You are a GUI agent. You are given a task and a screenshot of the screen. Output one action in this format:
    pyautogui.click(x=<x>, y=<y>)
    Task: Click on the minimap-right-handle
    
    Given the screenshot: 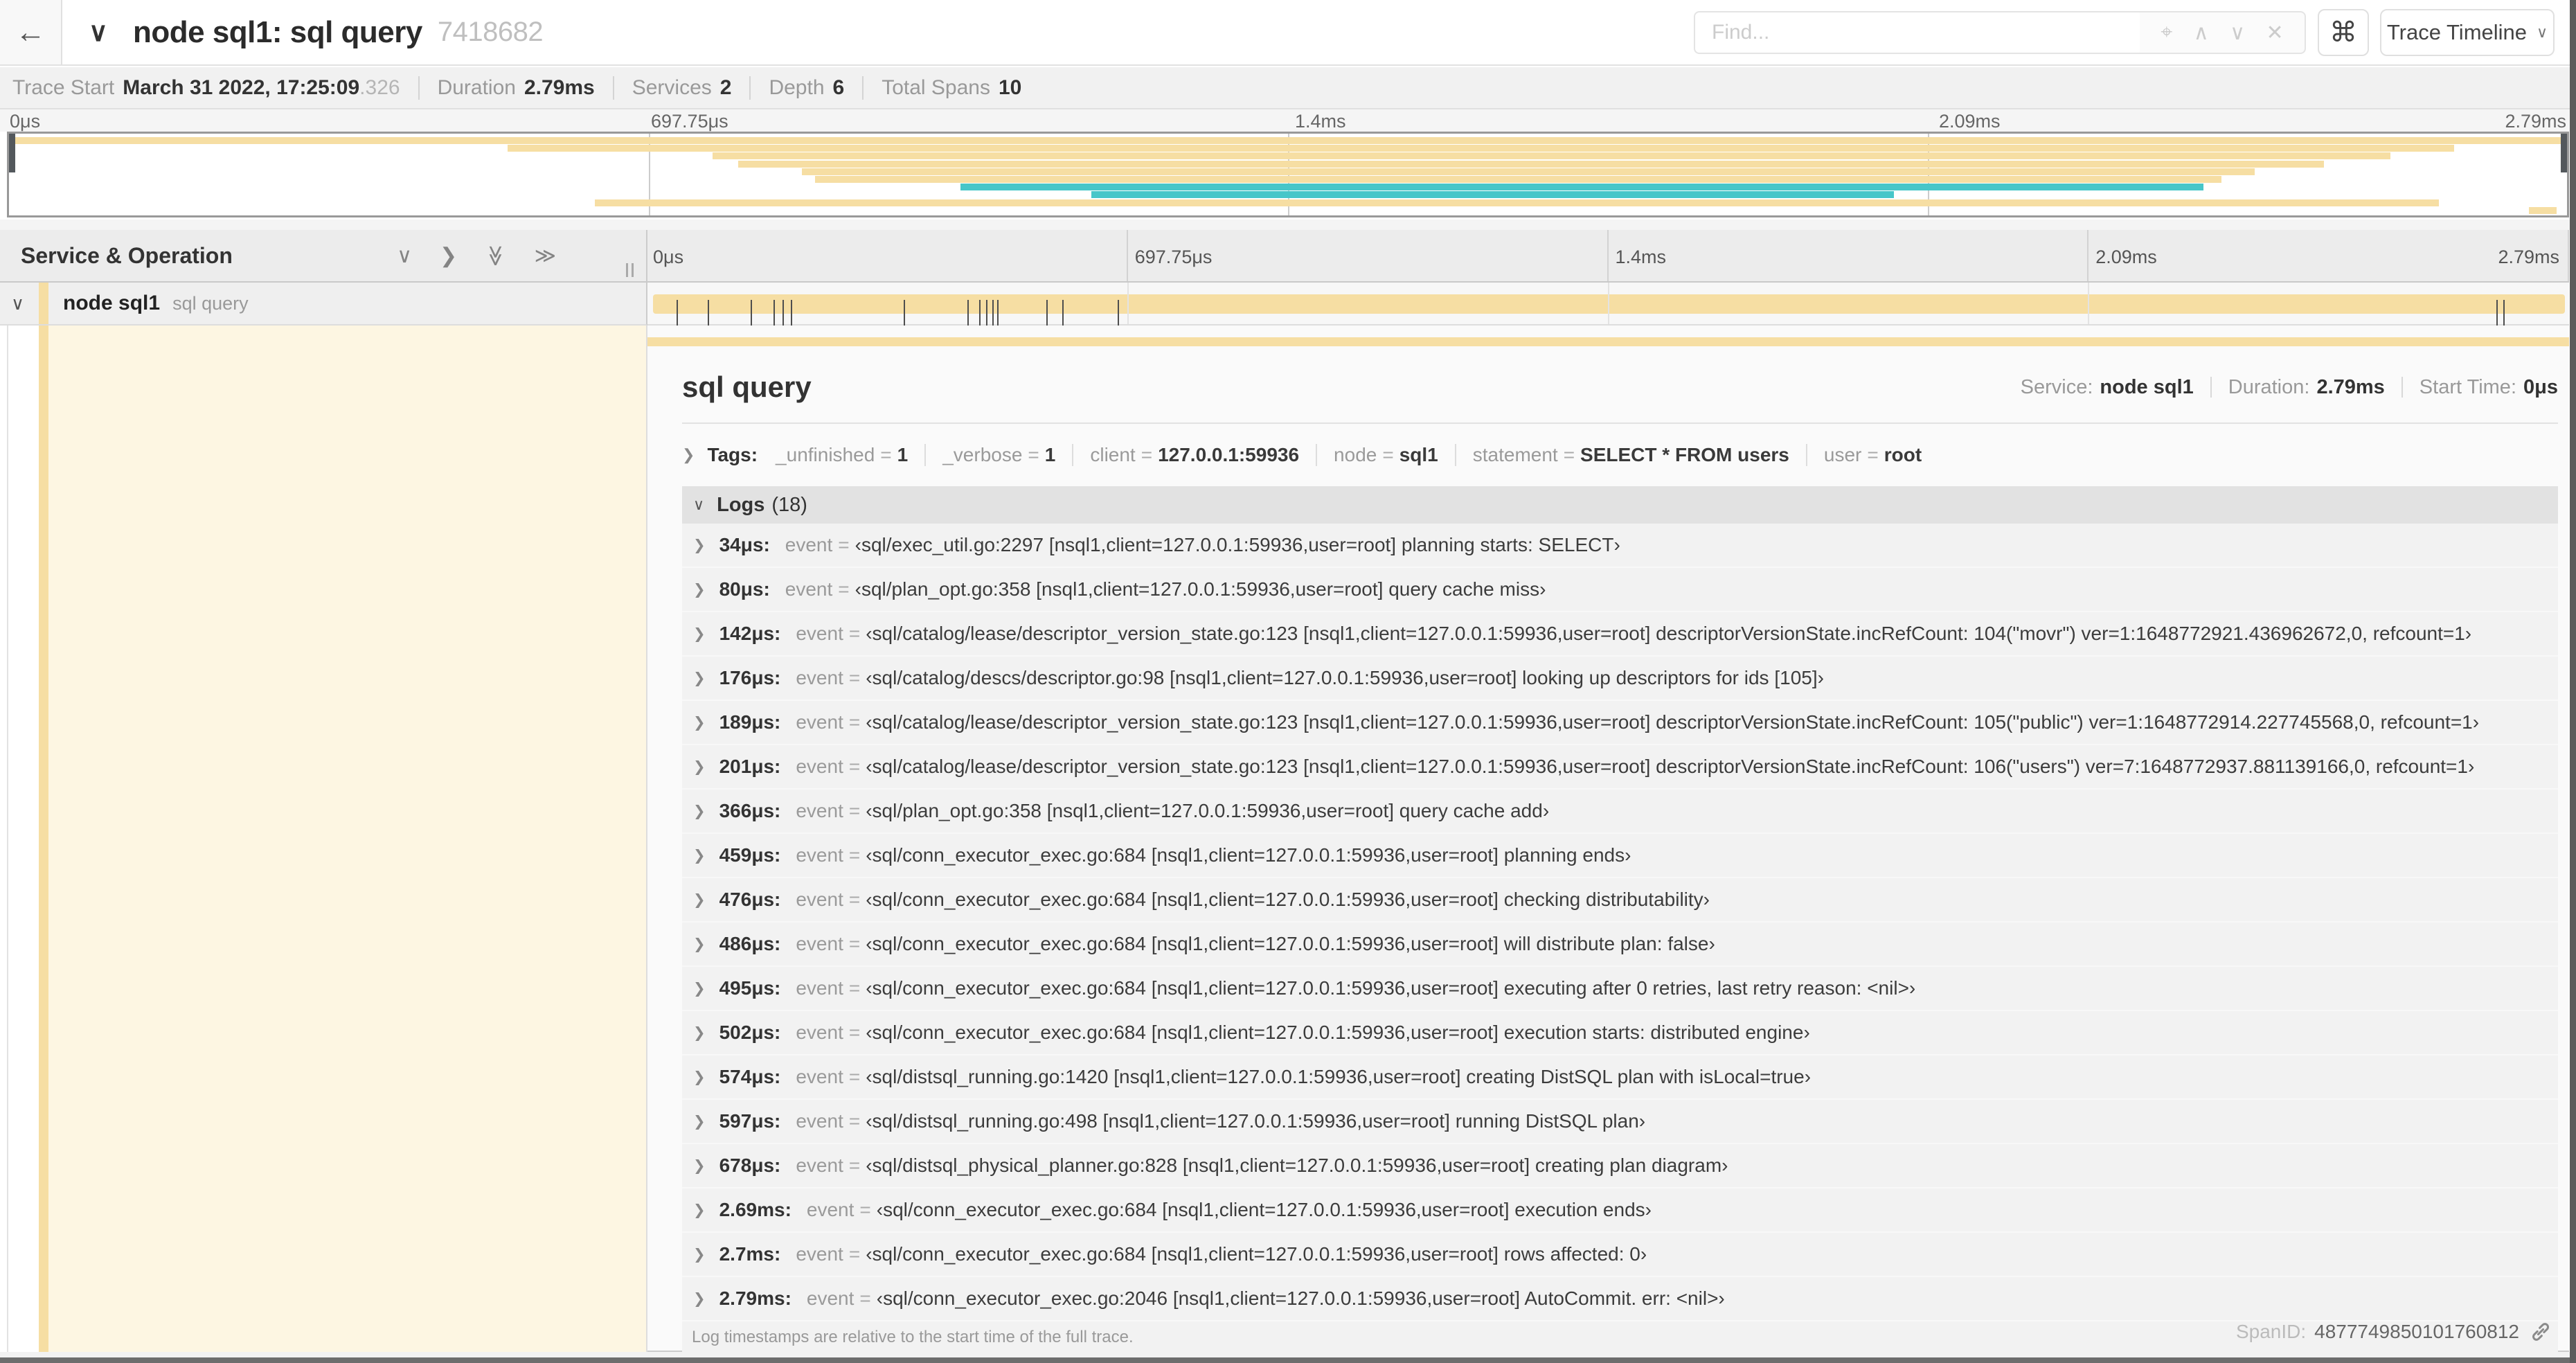 What is the action you would take?
    pyautogui.click(x=2564, y=153)
    